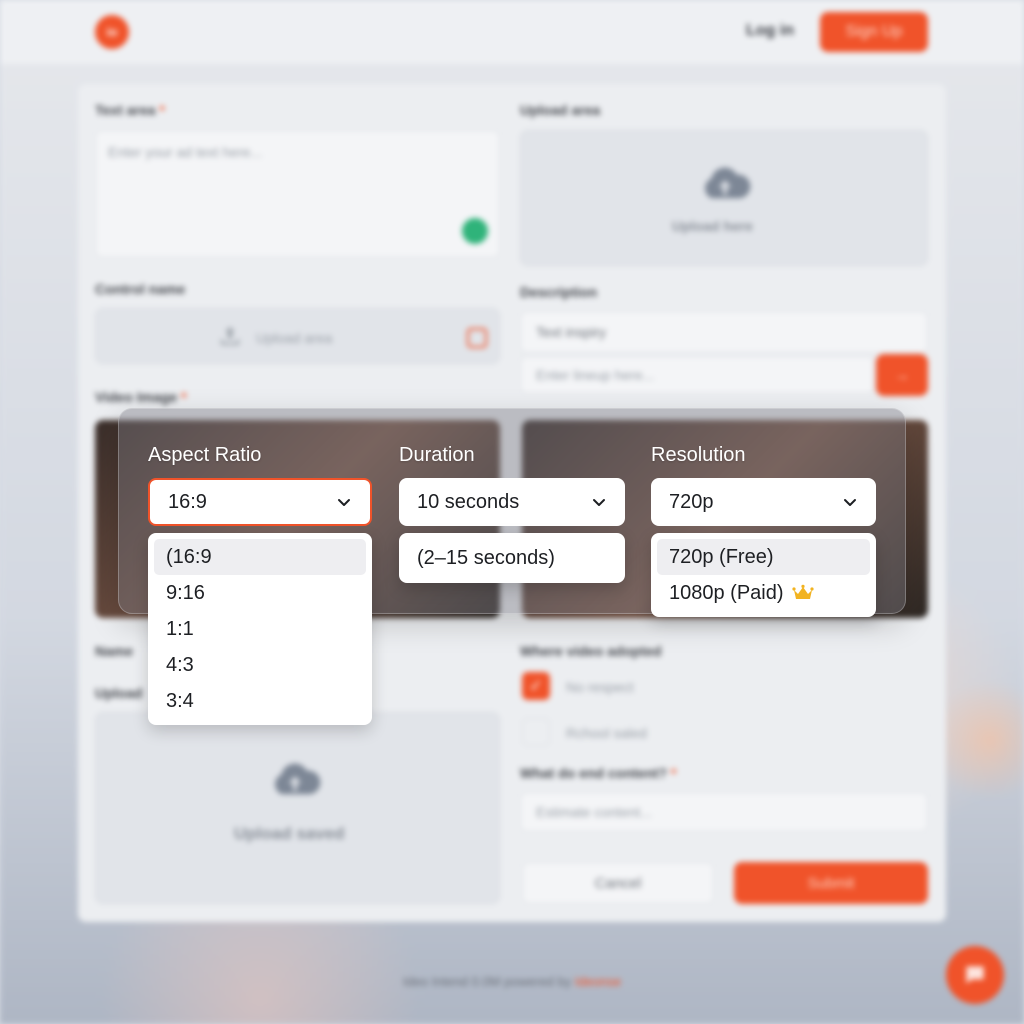 This screenshot has height=1024, width=1024. I want to click on duration-range-option: (2–15 seconds), so click(512, 558).